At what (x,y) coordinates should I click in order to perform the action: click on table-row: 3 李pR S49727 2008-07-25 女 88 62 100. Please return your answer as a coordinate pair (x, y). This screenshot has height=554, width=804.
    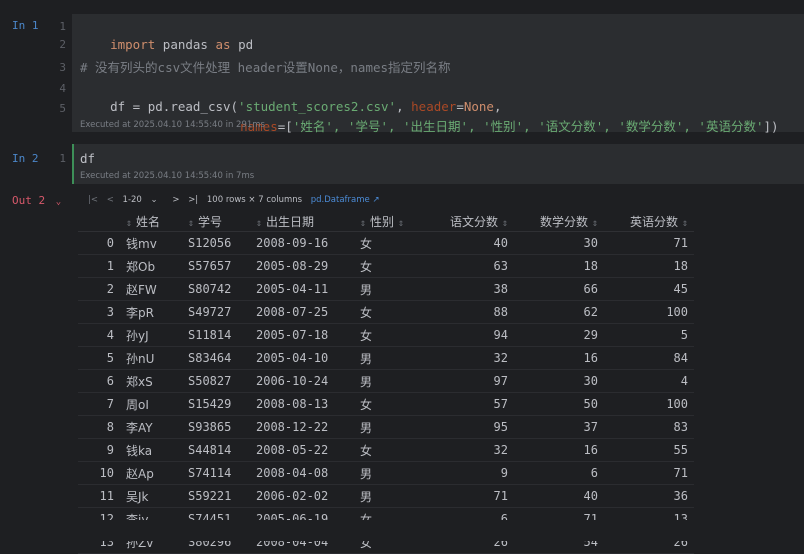
    Looking at the image, I should click on (386, 312).